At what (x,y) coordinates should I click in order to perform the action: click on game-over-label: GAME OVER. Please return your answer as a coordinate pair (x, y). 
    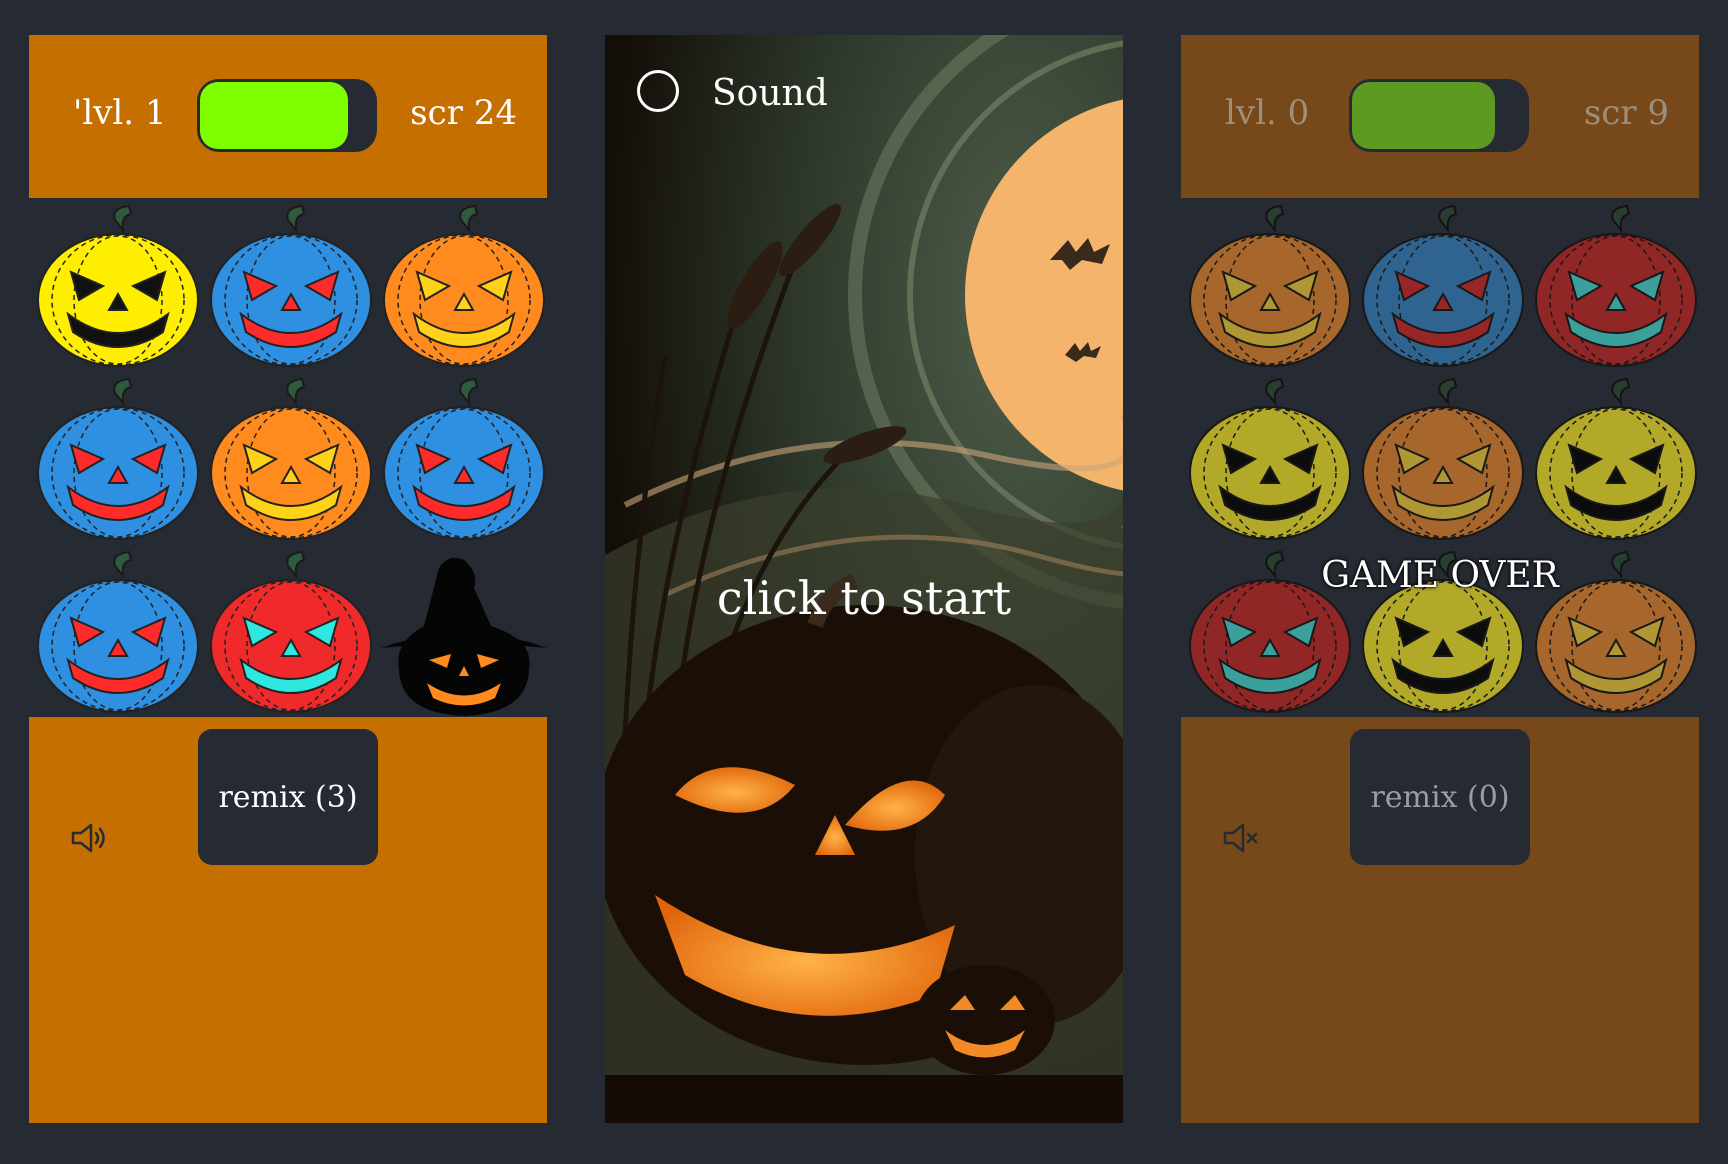
    Looking at the image, I should click on (1440, 575).